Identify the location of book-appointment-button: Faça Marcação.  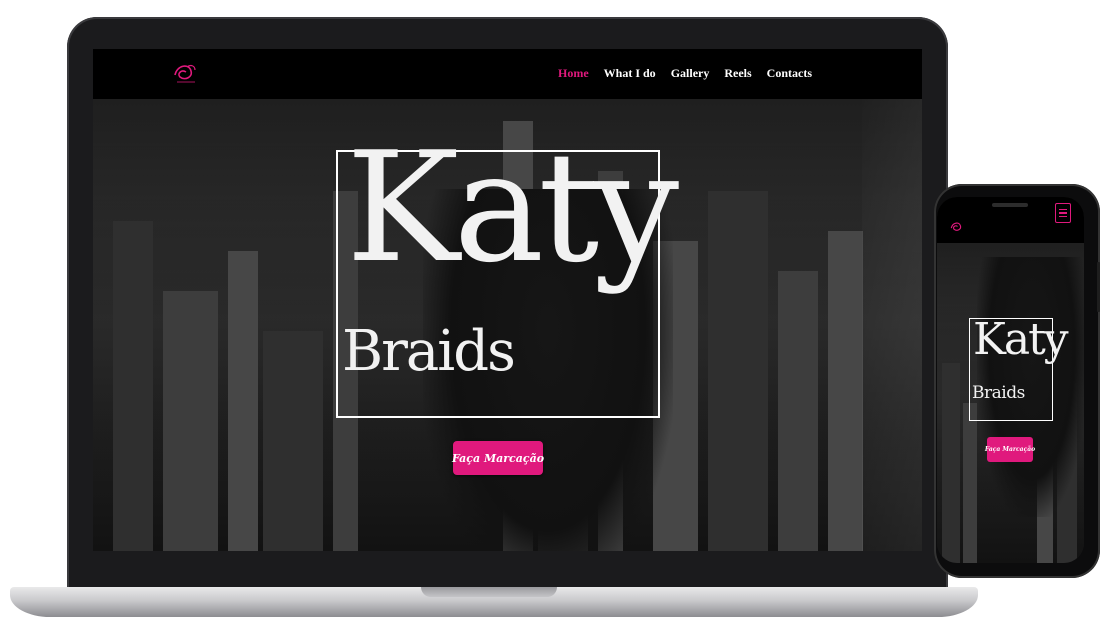
(498, 458).